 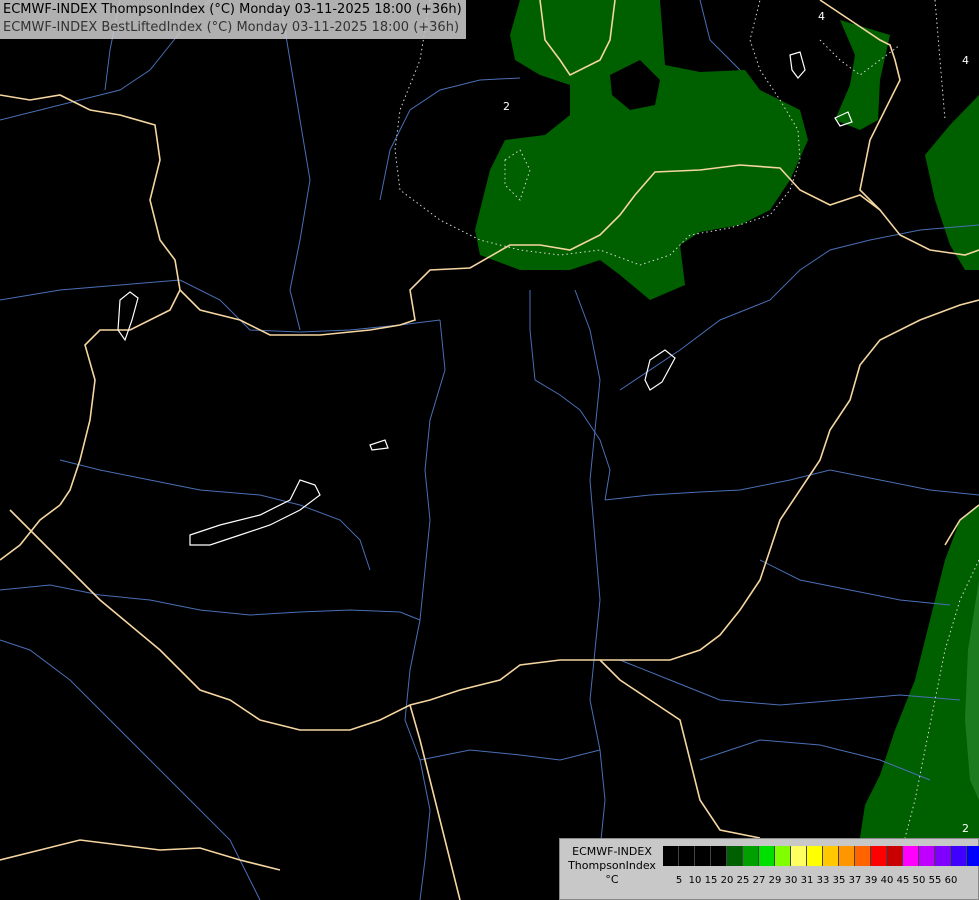 I want to click on legend-tick: 35, so click(x=839, y=880).